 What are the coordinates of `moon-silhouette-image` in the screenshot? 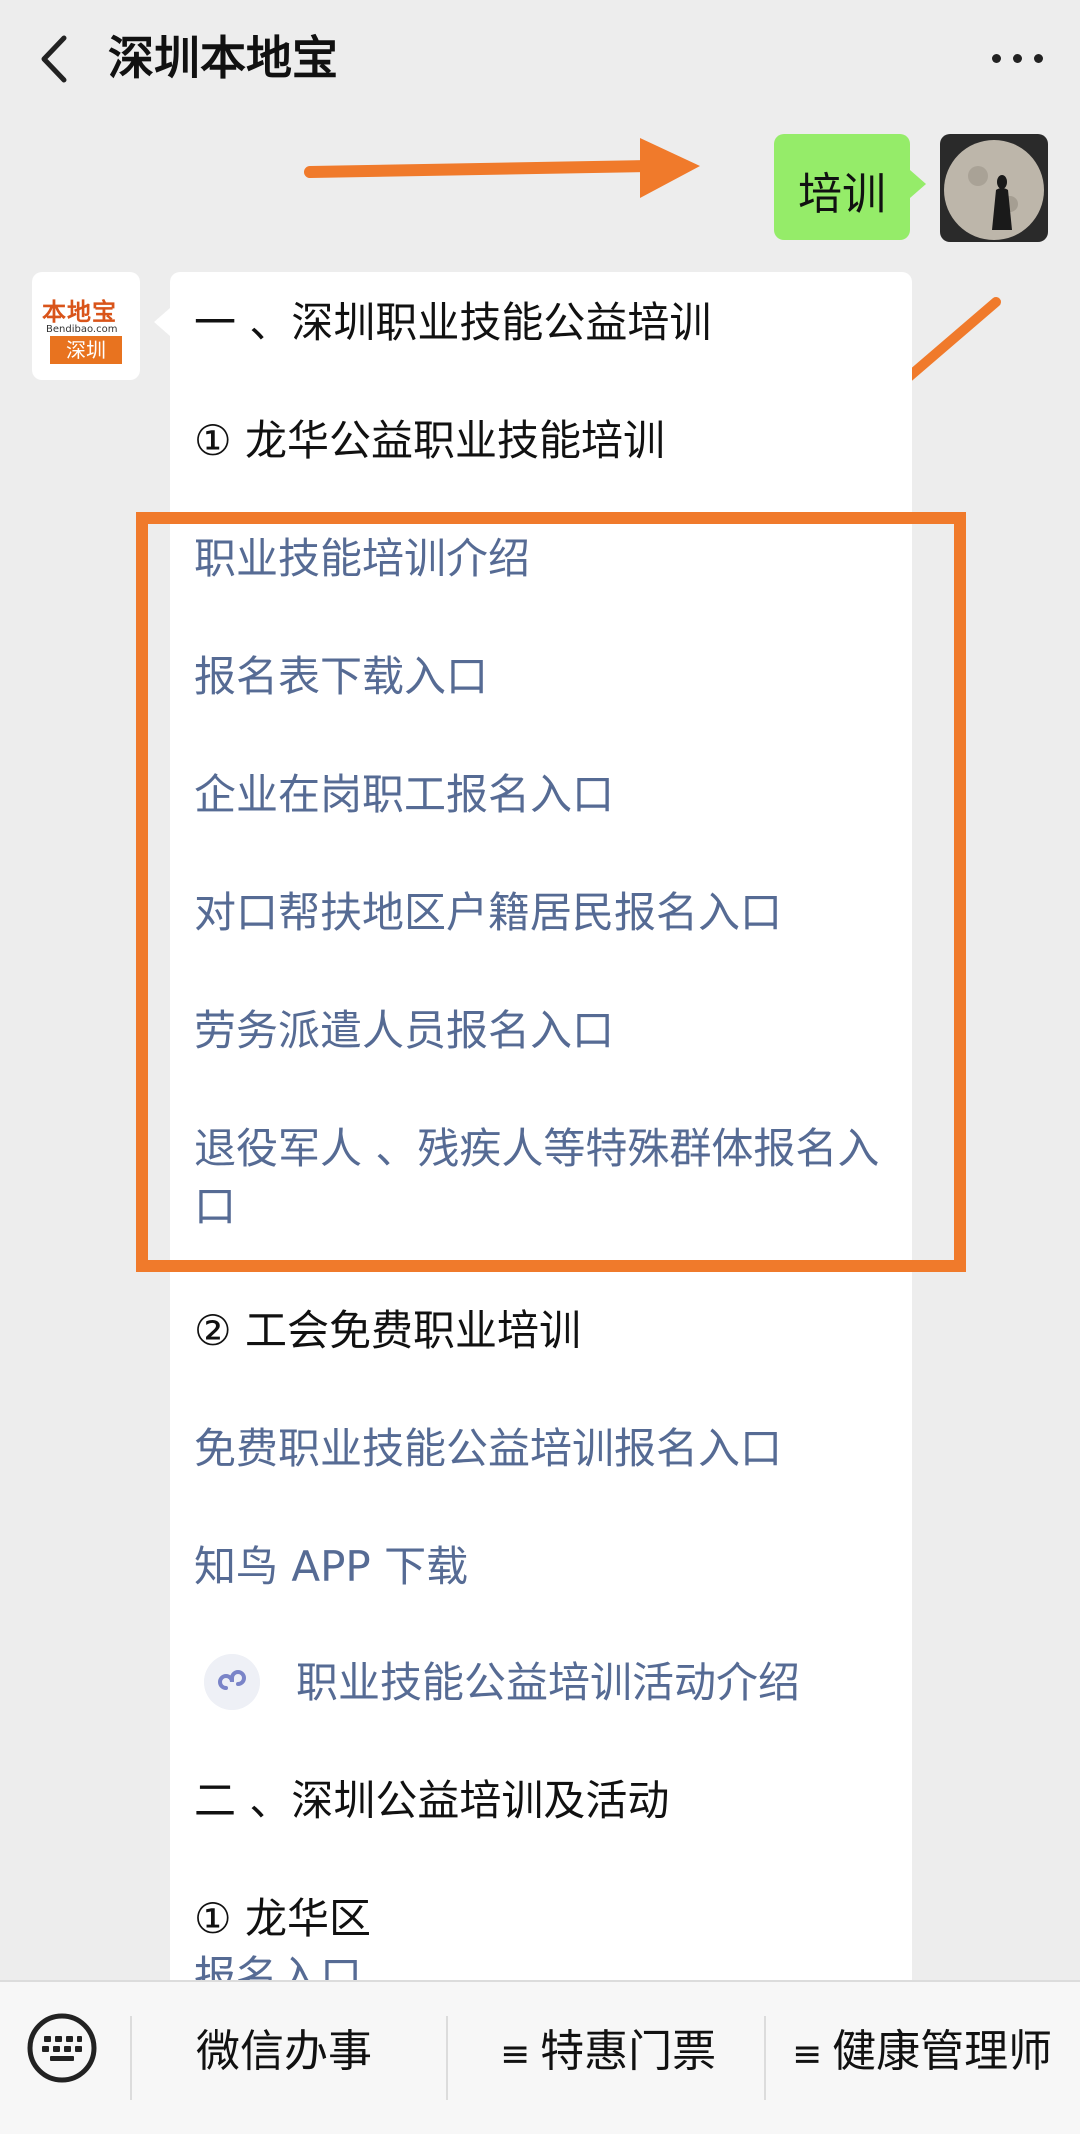 It's located at (994, 188).